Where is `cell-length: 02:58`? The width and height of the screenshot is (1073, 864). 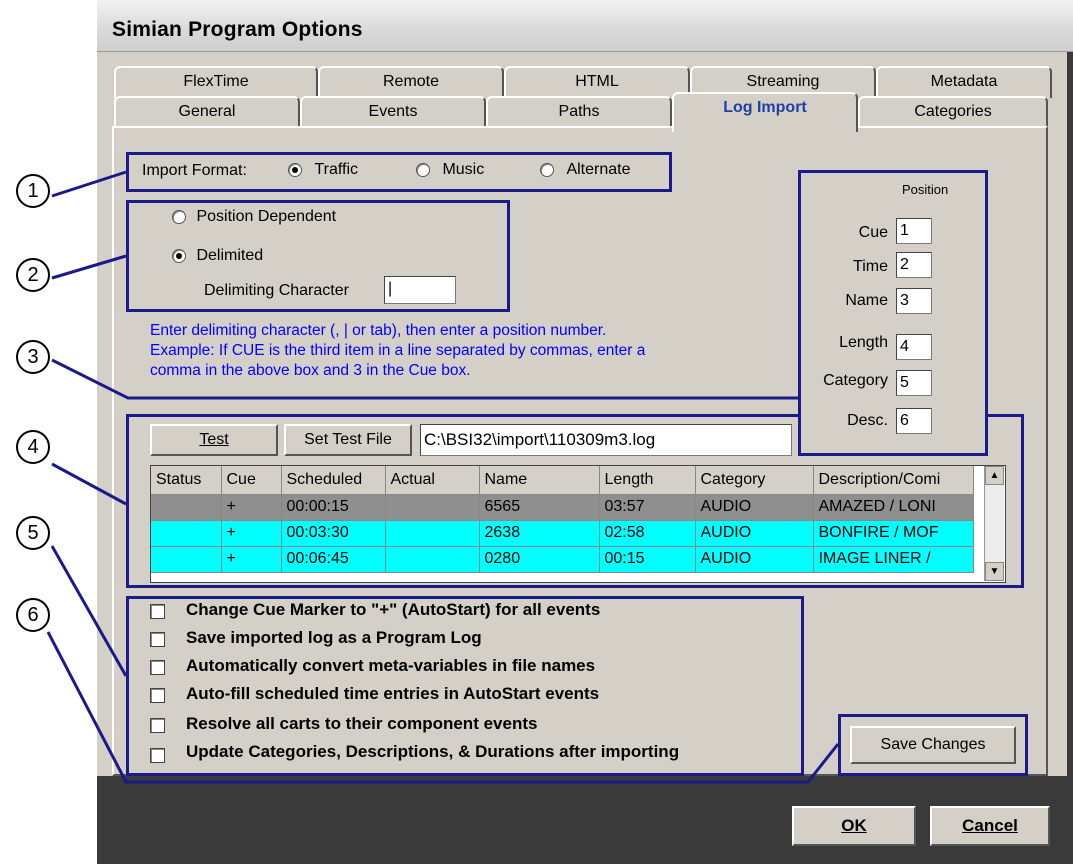 cell-length: 02:58 is located at coordinates (647, 533).